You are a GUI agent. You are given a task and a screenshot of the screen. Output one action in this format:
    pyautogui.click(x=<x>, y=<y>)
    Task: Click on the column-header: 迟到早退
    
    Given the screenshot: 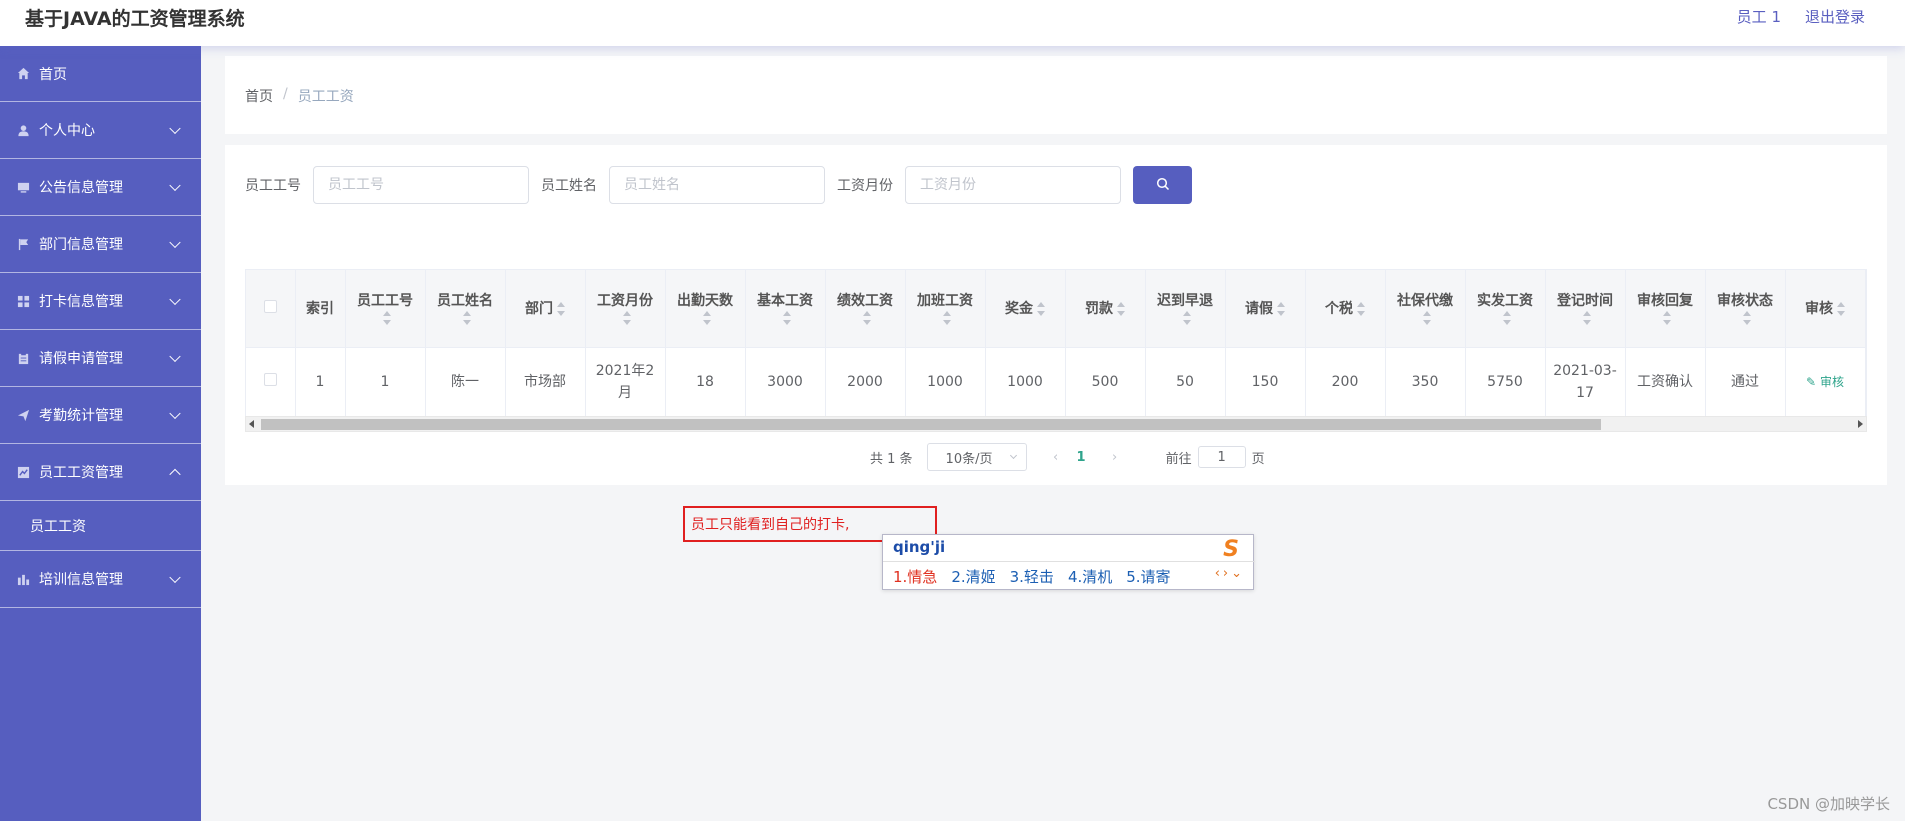 What is the action you would take?
    pyautogui.click(x=1185, y=309)
    